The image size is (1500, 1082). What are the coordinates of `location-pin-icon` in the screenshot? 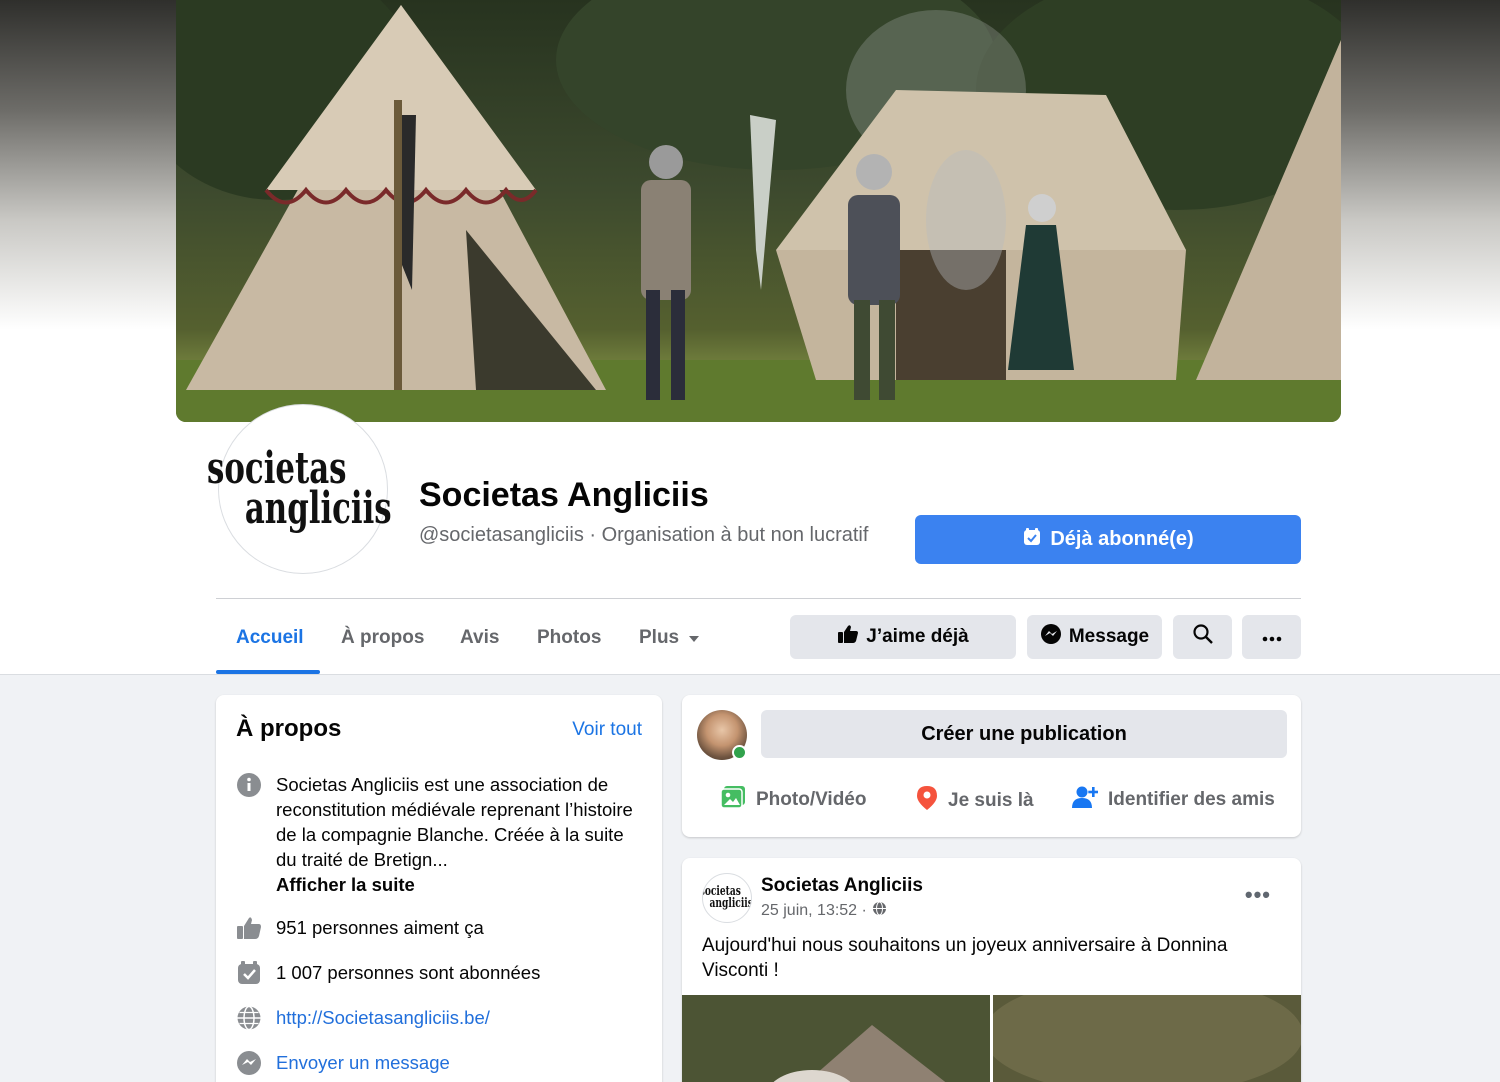 It's located at (927, 801).